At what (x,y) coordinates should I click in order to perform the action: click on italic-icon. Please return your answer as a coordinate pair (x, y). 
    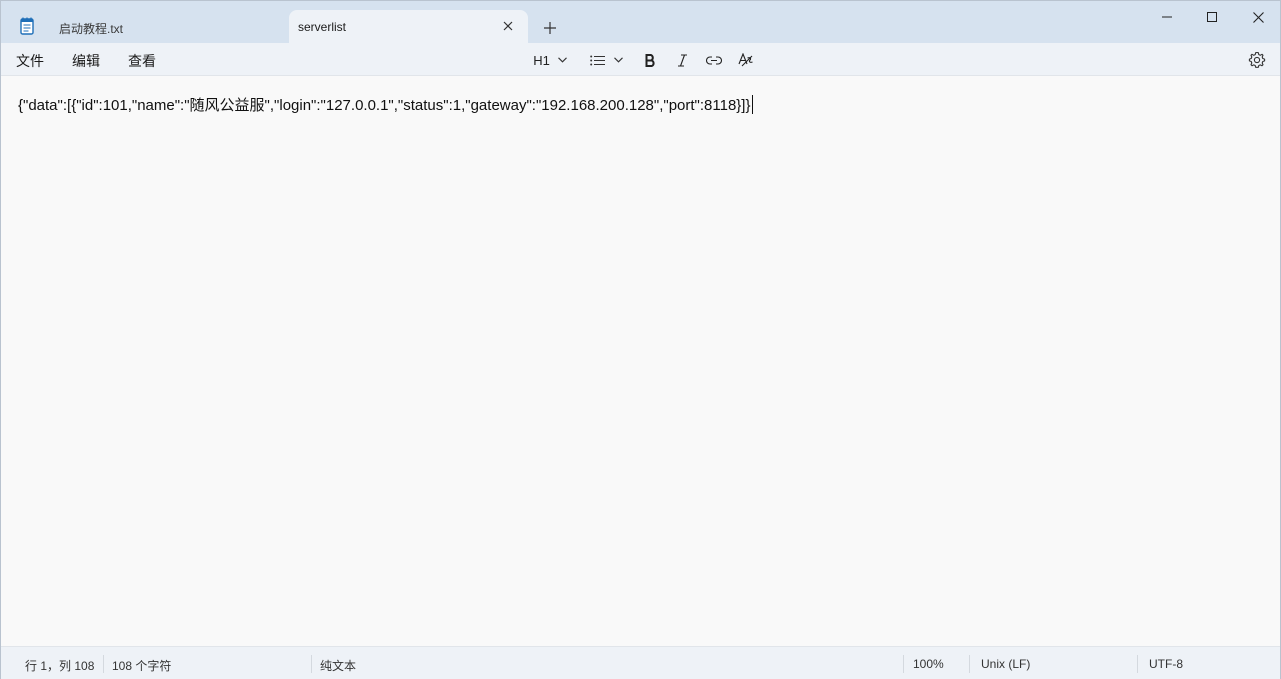
    Looking at the image, I should click on (682, 60).